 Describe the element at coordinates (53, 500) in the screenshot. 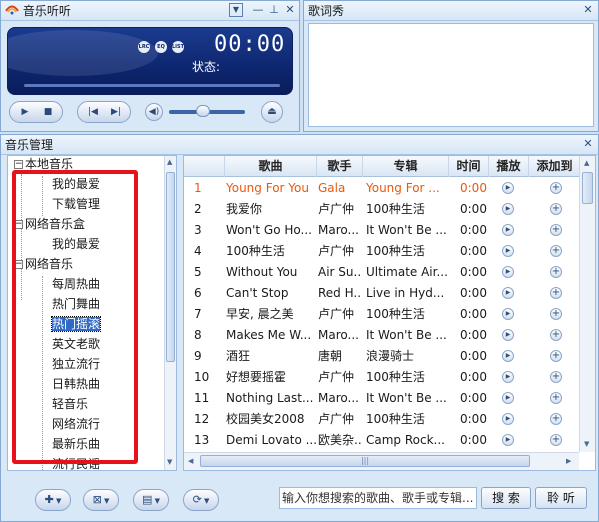

I see `add-menu-button: ✚ ▼` at that location.